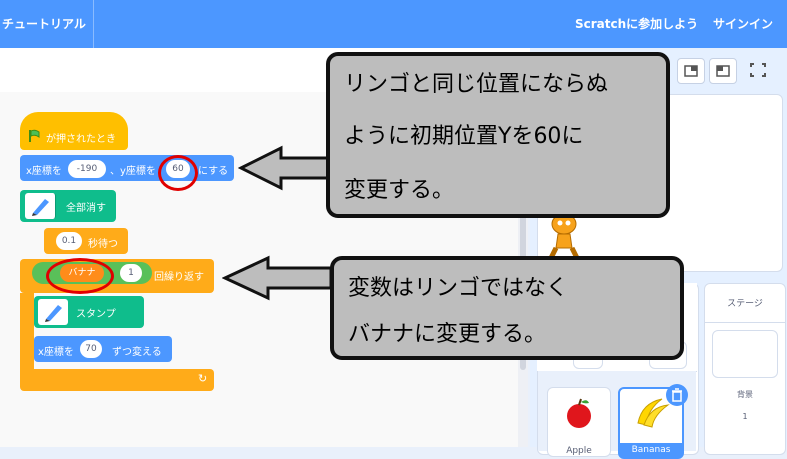 Image resolution: width=787 pixels, height=459 pixels. Describe the element at coordinates (103, 244) in the screenshot. I see `wait-label: 秒待つ` at that location.